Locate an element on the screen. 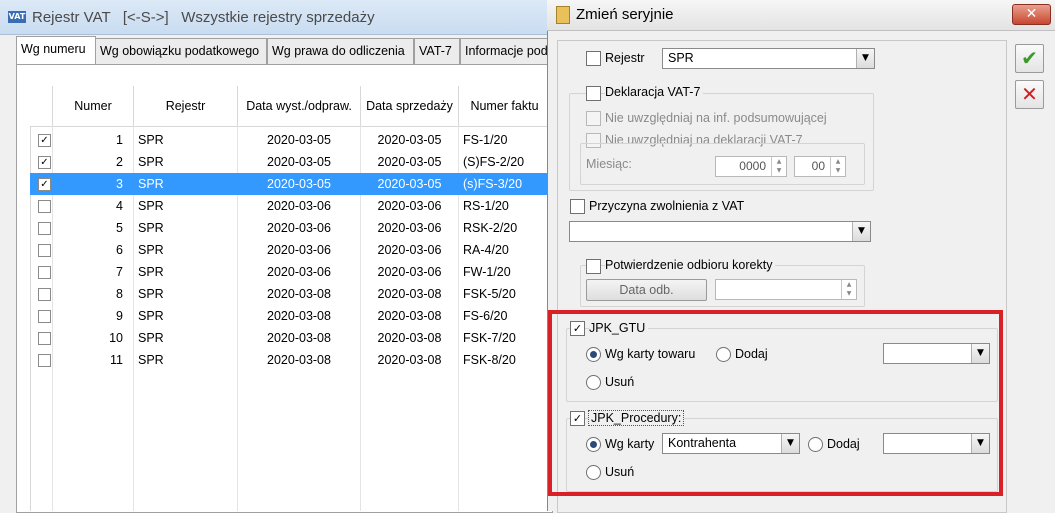 This screenshot has width=1055, height=513. data-odb-field: ▲ ▼ is located at coordinates (786, 289).